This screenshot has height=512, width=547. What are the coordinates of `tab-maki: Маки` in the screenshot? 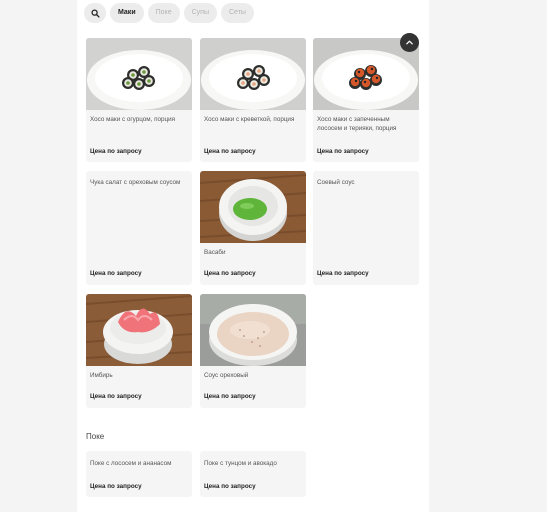 It's located at (127, 13).